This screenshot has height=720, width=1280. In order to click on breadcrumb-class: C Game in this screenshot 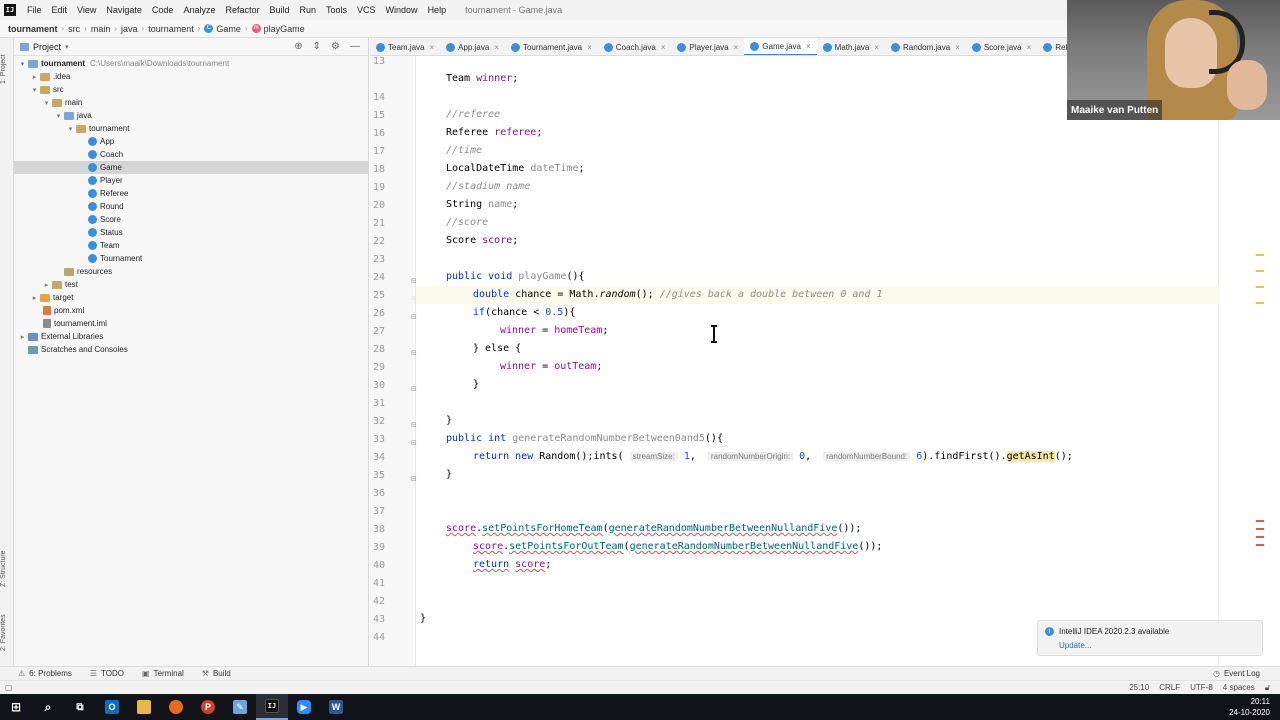, I will do `click(222, 29)`.